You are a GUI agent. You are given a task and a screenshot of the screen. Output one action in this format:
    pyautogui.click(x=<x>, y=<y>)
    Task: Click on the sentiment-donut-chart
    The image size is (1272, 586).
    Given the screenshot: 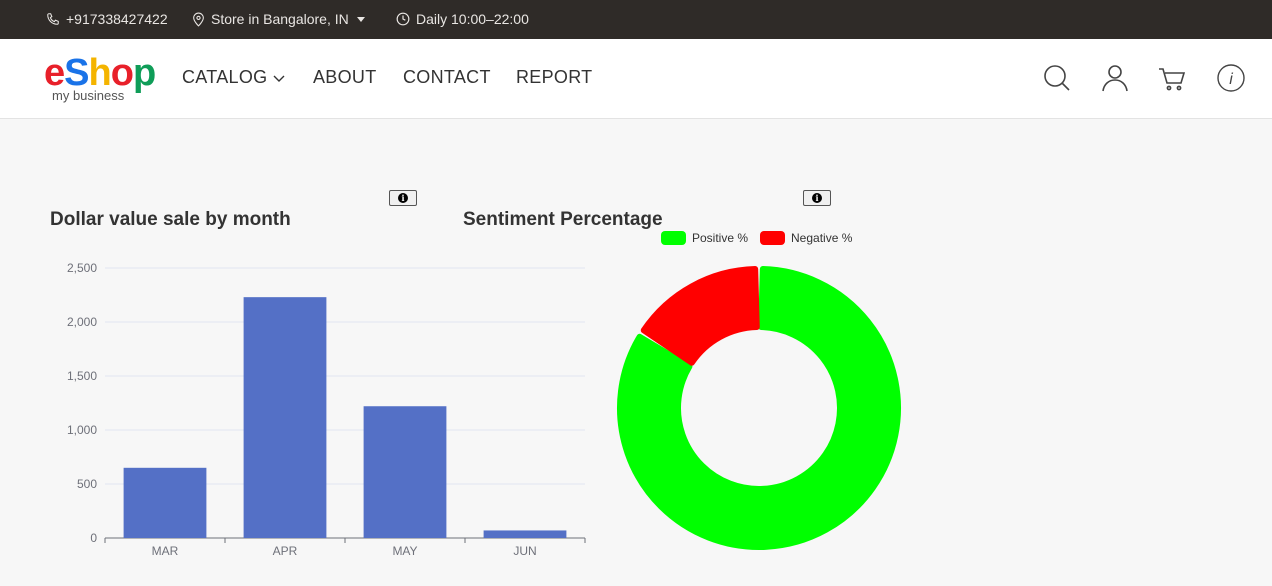 What is the action you would take?
    pyautogui.click(x=759, y=408)
    